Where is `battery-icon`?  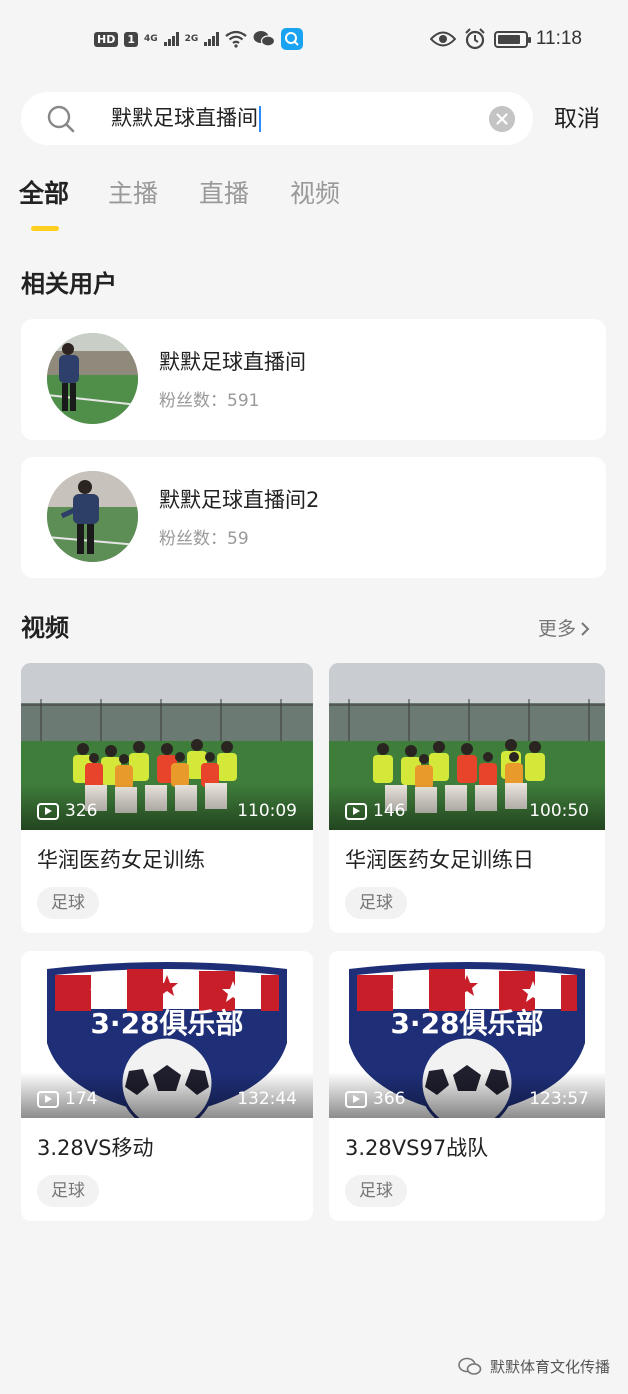
battery-icon is located at coordinates (512, 39).